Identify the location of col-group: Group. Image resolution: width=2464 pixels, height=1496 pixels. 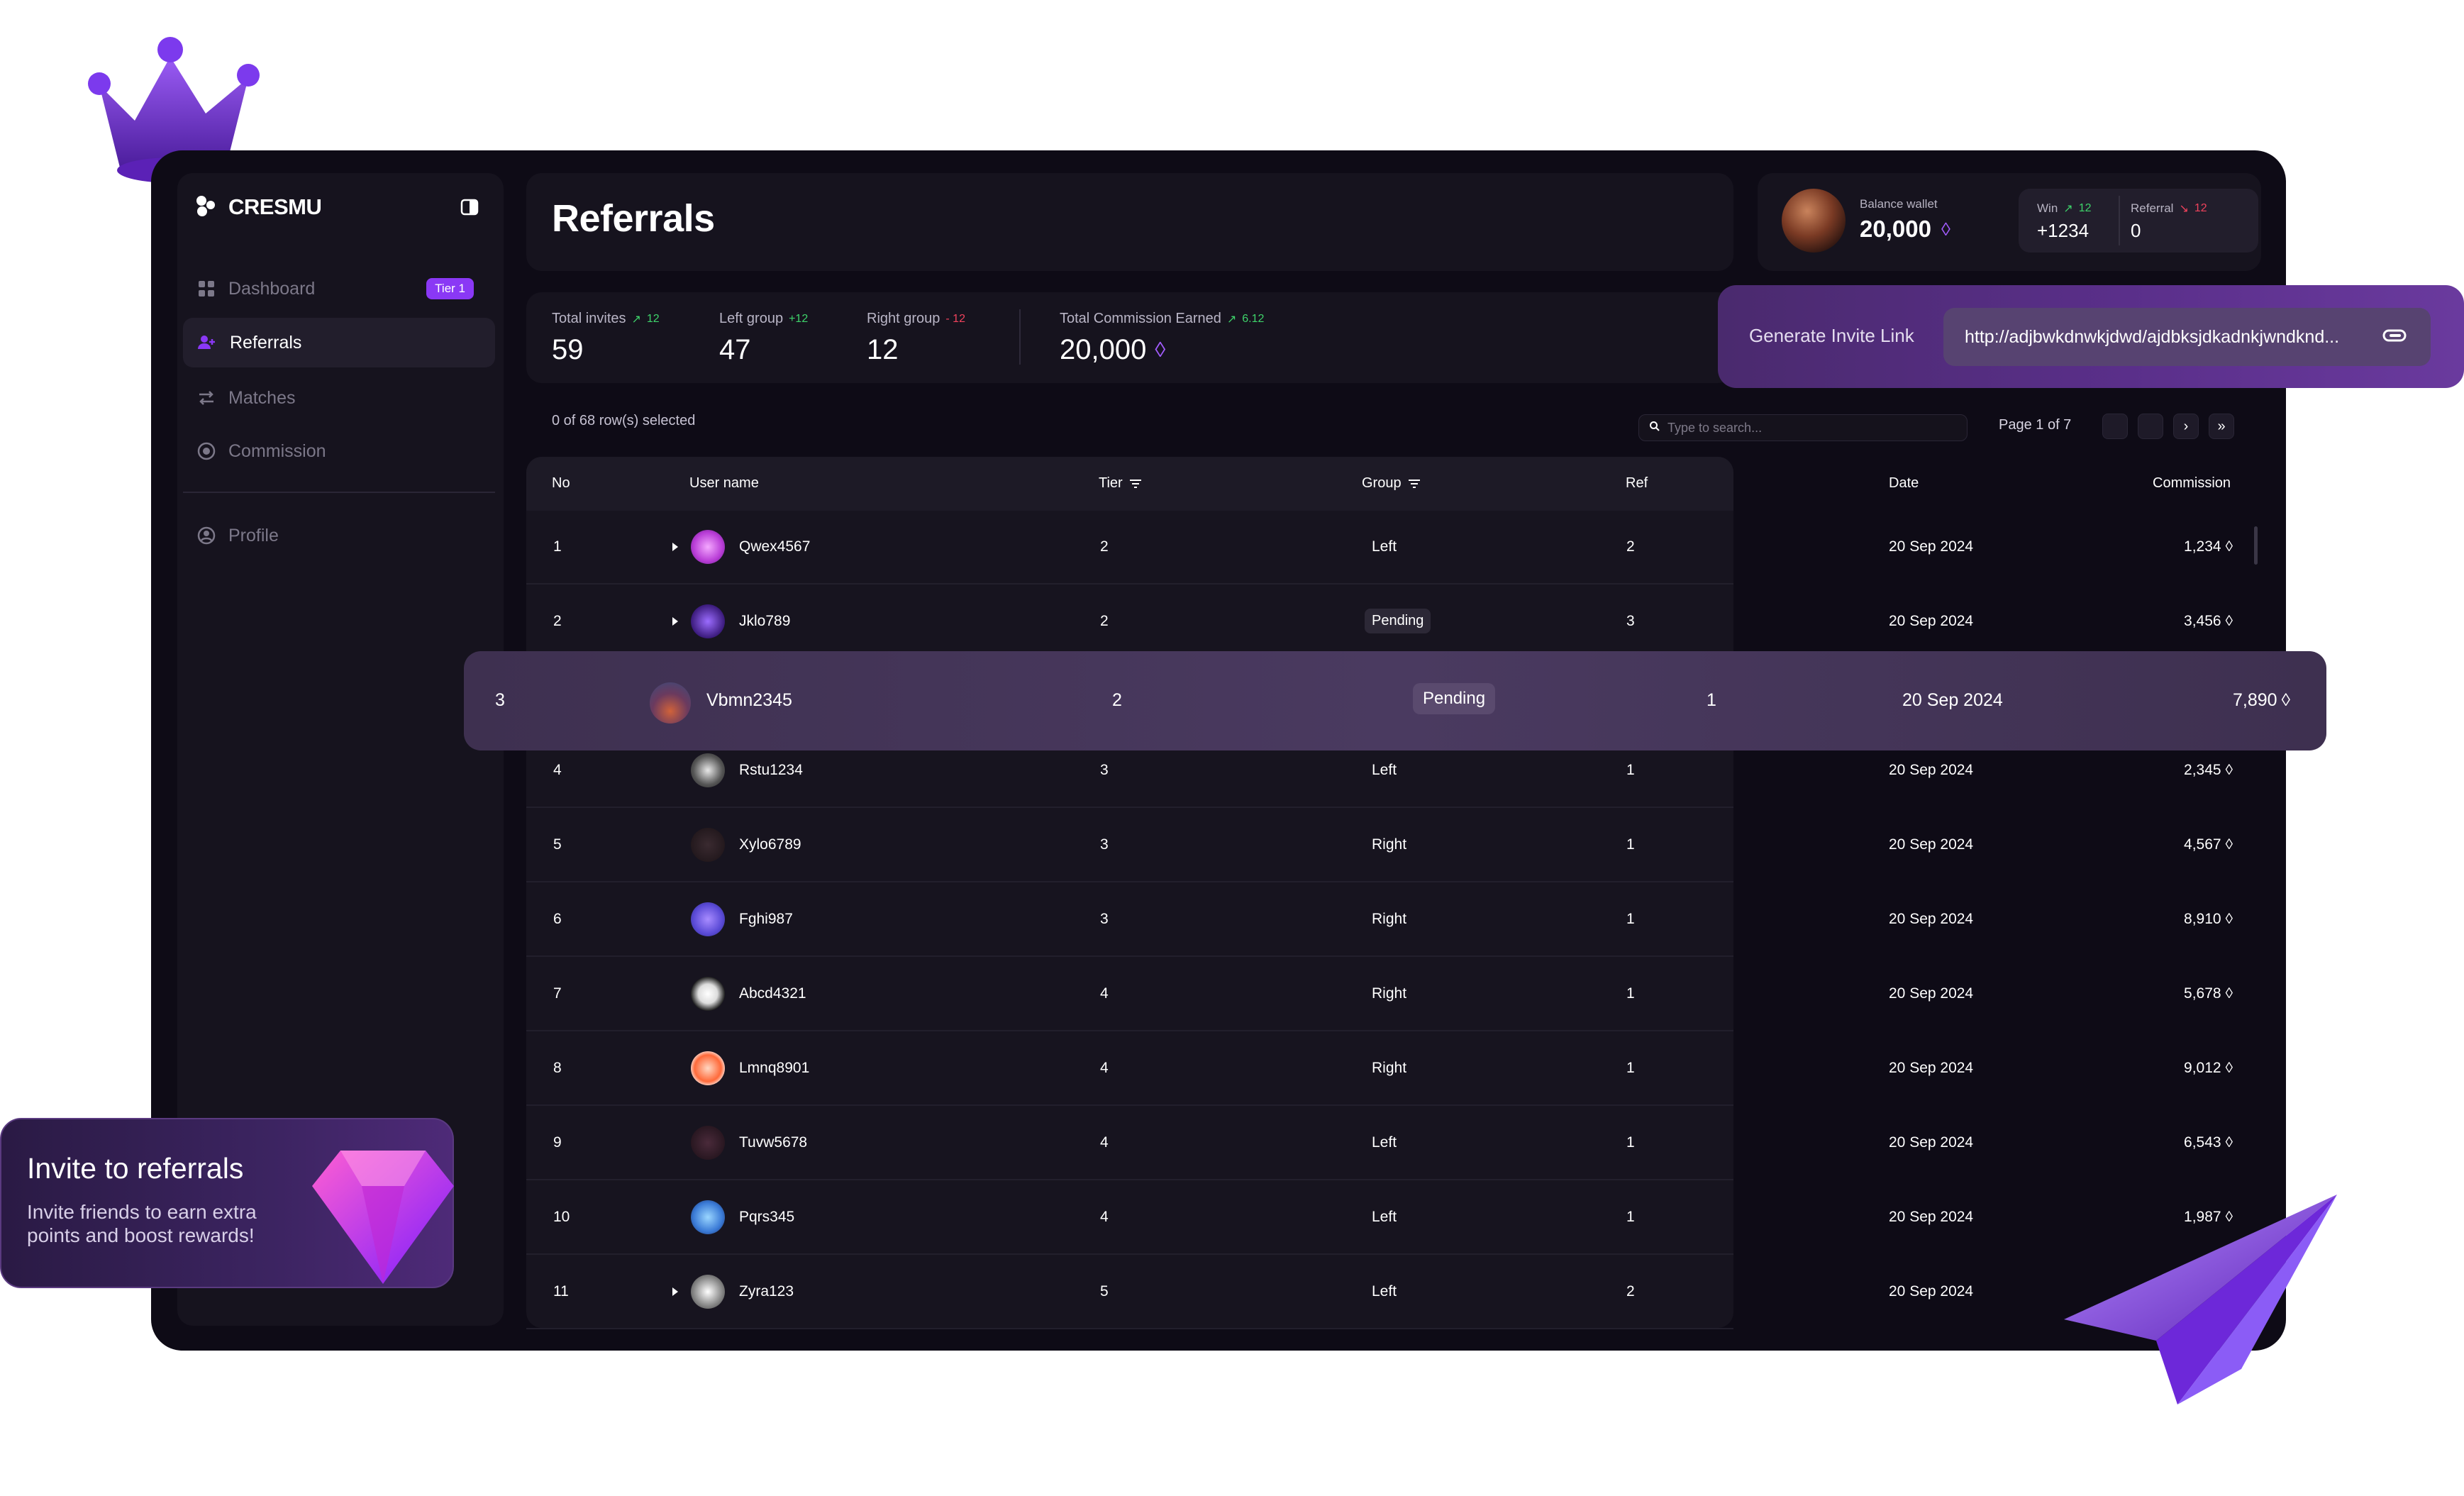
(1391, 483).